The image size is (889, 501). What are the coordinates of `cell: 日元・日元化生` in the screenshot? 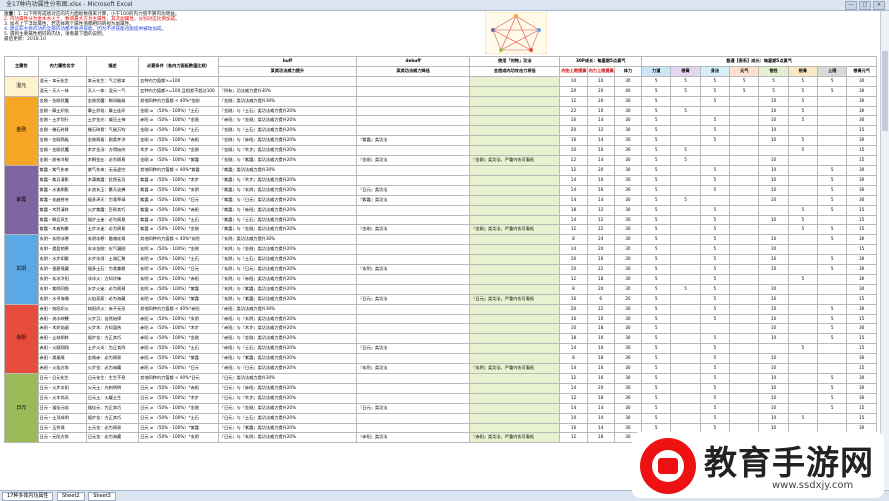 It's located at (62, 378).